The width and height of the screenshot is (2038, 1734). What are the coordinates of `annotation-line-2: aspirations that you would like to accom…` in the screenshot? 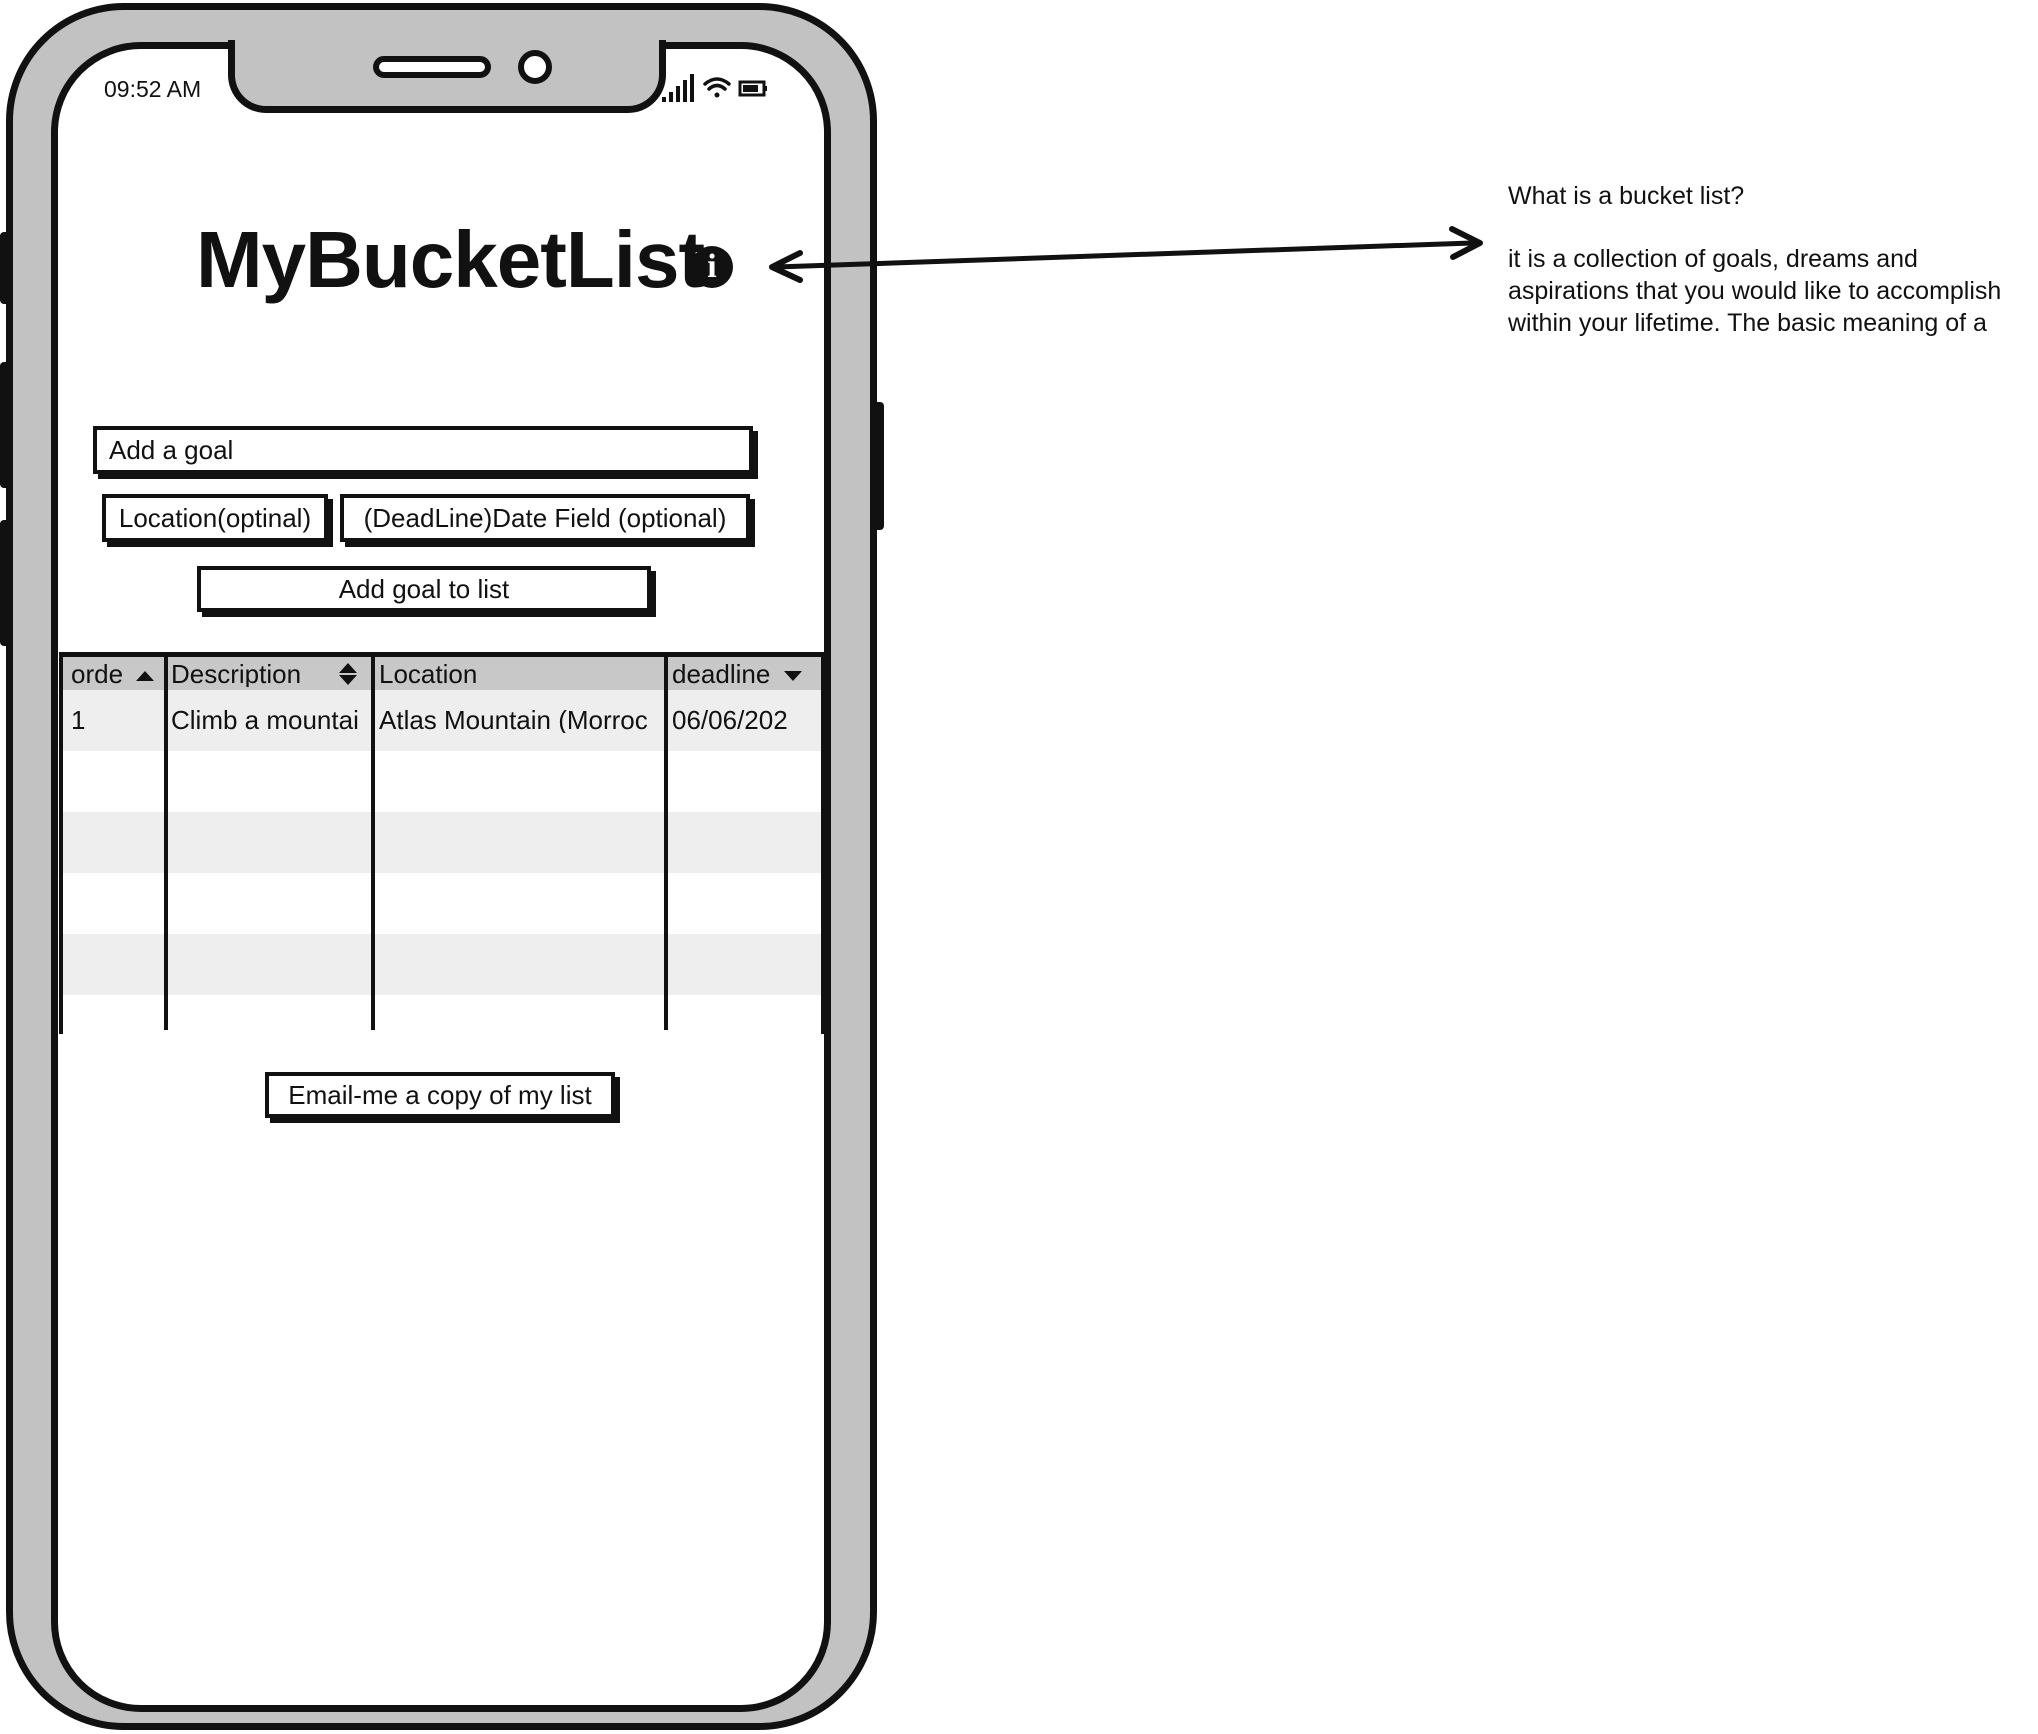 It's located at (1755, 291).